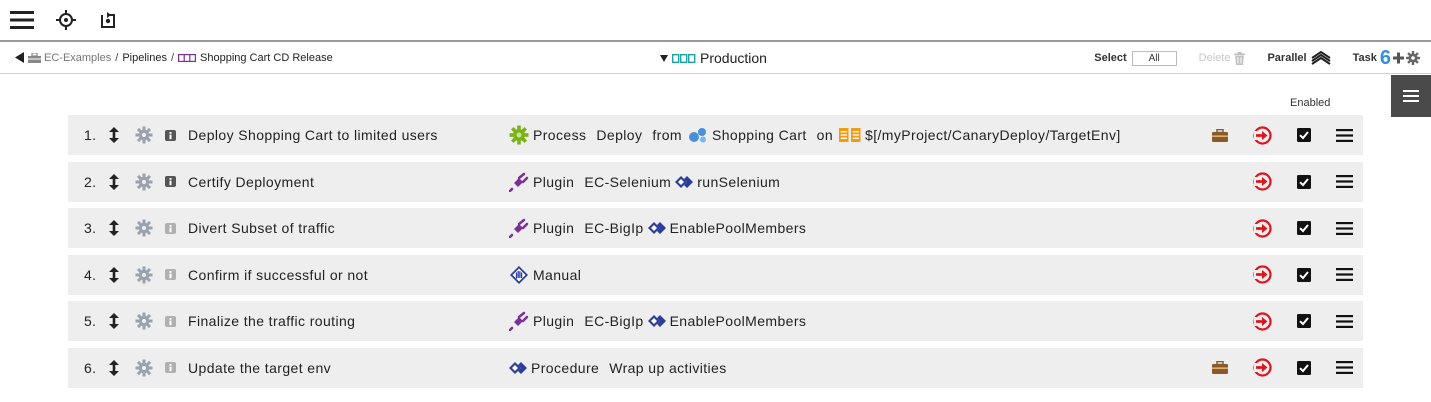 The image size is (1431, 402). What do you see at coordinates (1310, 103) in the screenshot?
I see `enabled-column-header: Enabled` at bounding box center [1310, 103].